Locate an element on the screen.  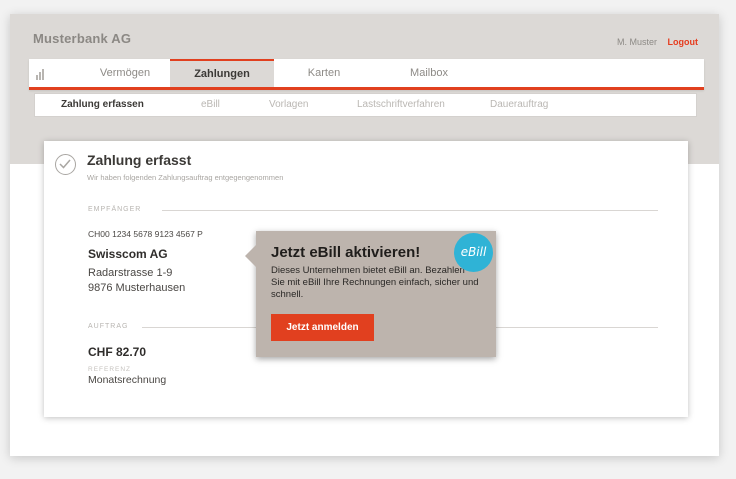
reference-value: Monatsrechnung is located at coordinates (127, 380).